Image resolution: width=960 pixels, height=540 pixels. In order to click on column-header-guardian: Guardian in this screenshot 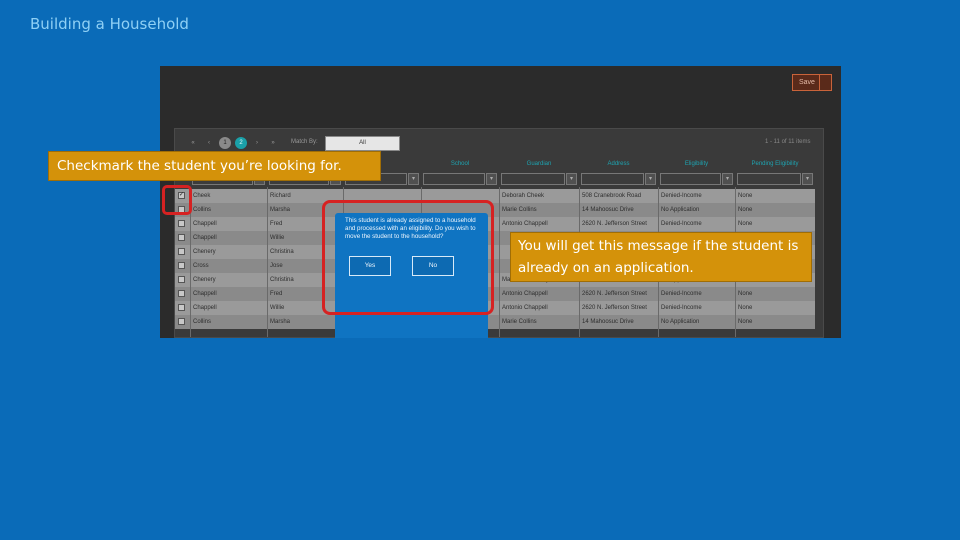, I will do `click(539, 164)`.